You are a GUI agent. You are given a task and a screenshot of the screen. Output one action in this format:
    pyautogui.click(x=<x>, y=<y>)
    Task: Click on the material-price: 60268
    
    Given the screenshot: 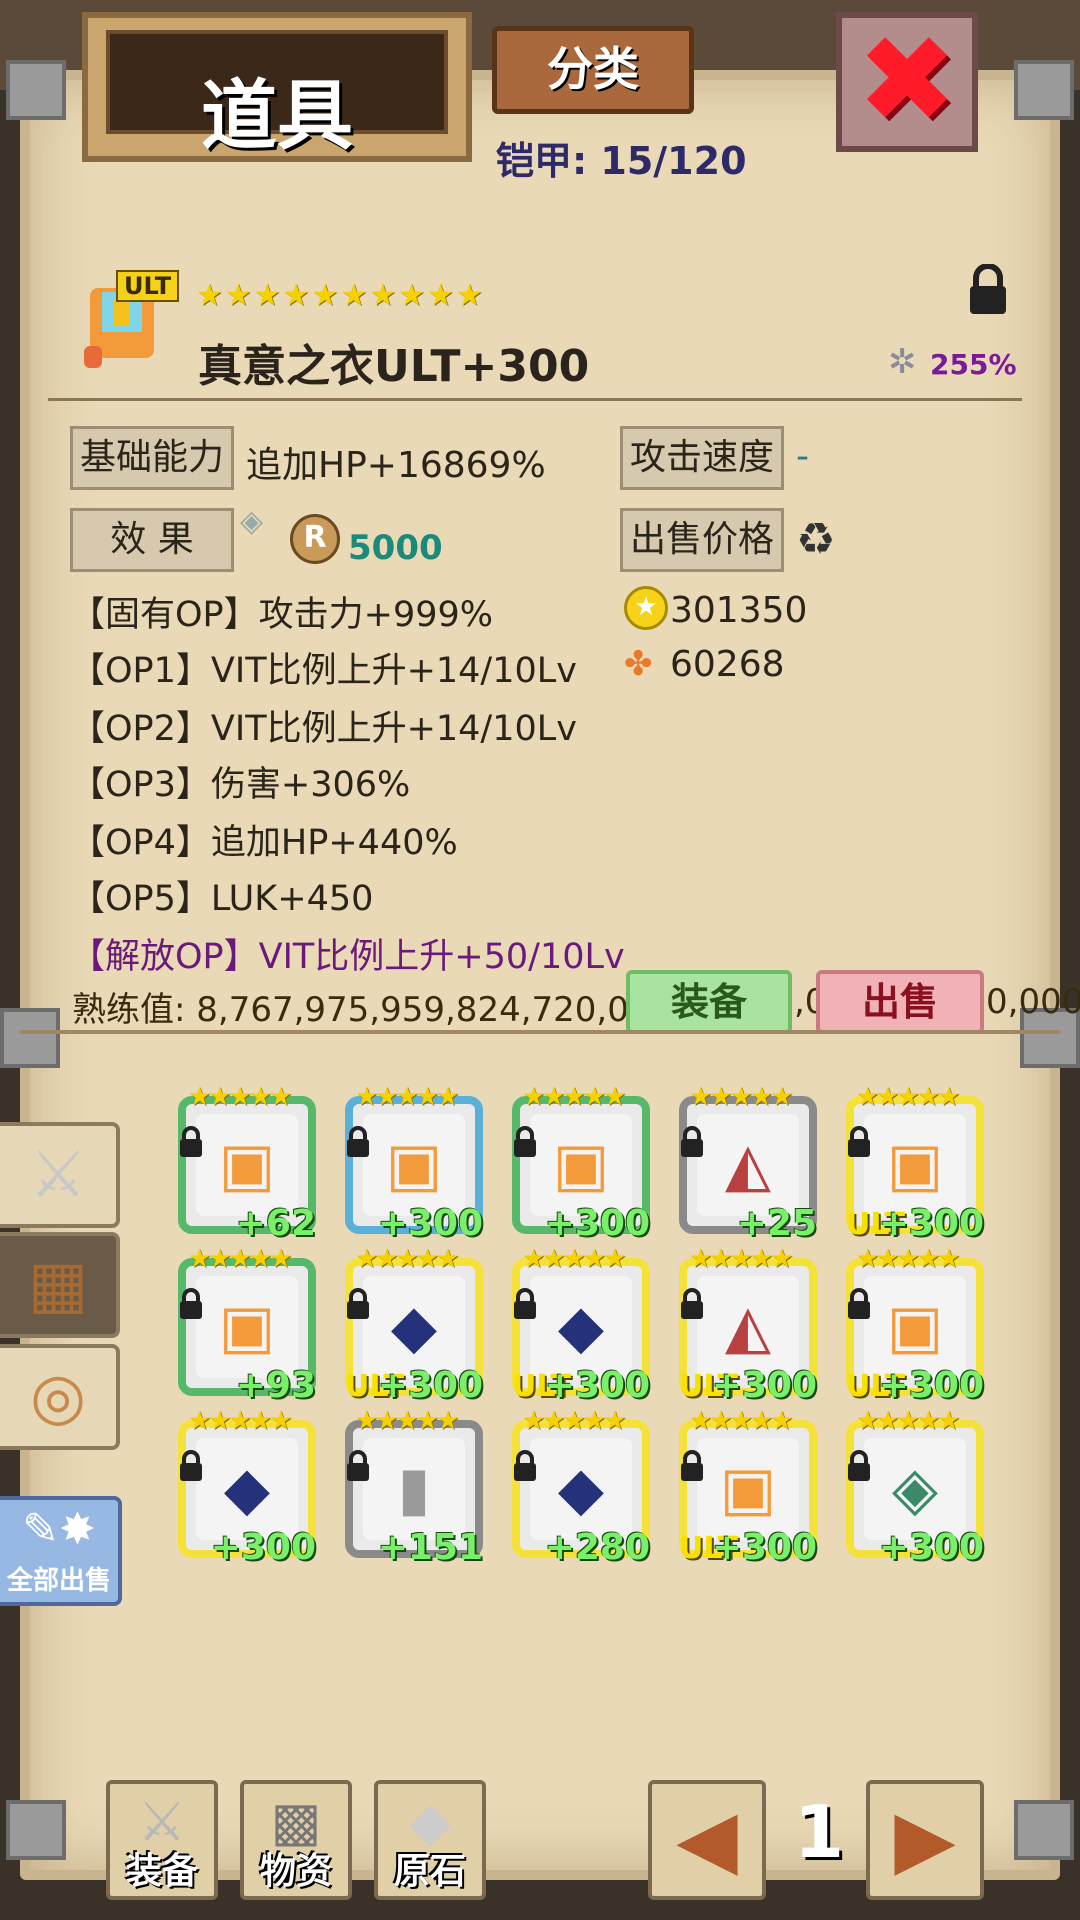 What is the action you would take?
    pyautogui.click(x=727, y=664)
    